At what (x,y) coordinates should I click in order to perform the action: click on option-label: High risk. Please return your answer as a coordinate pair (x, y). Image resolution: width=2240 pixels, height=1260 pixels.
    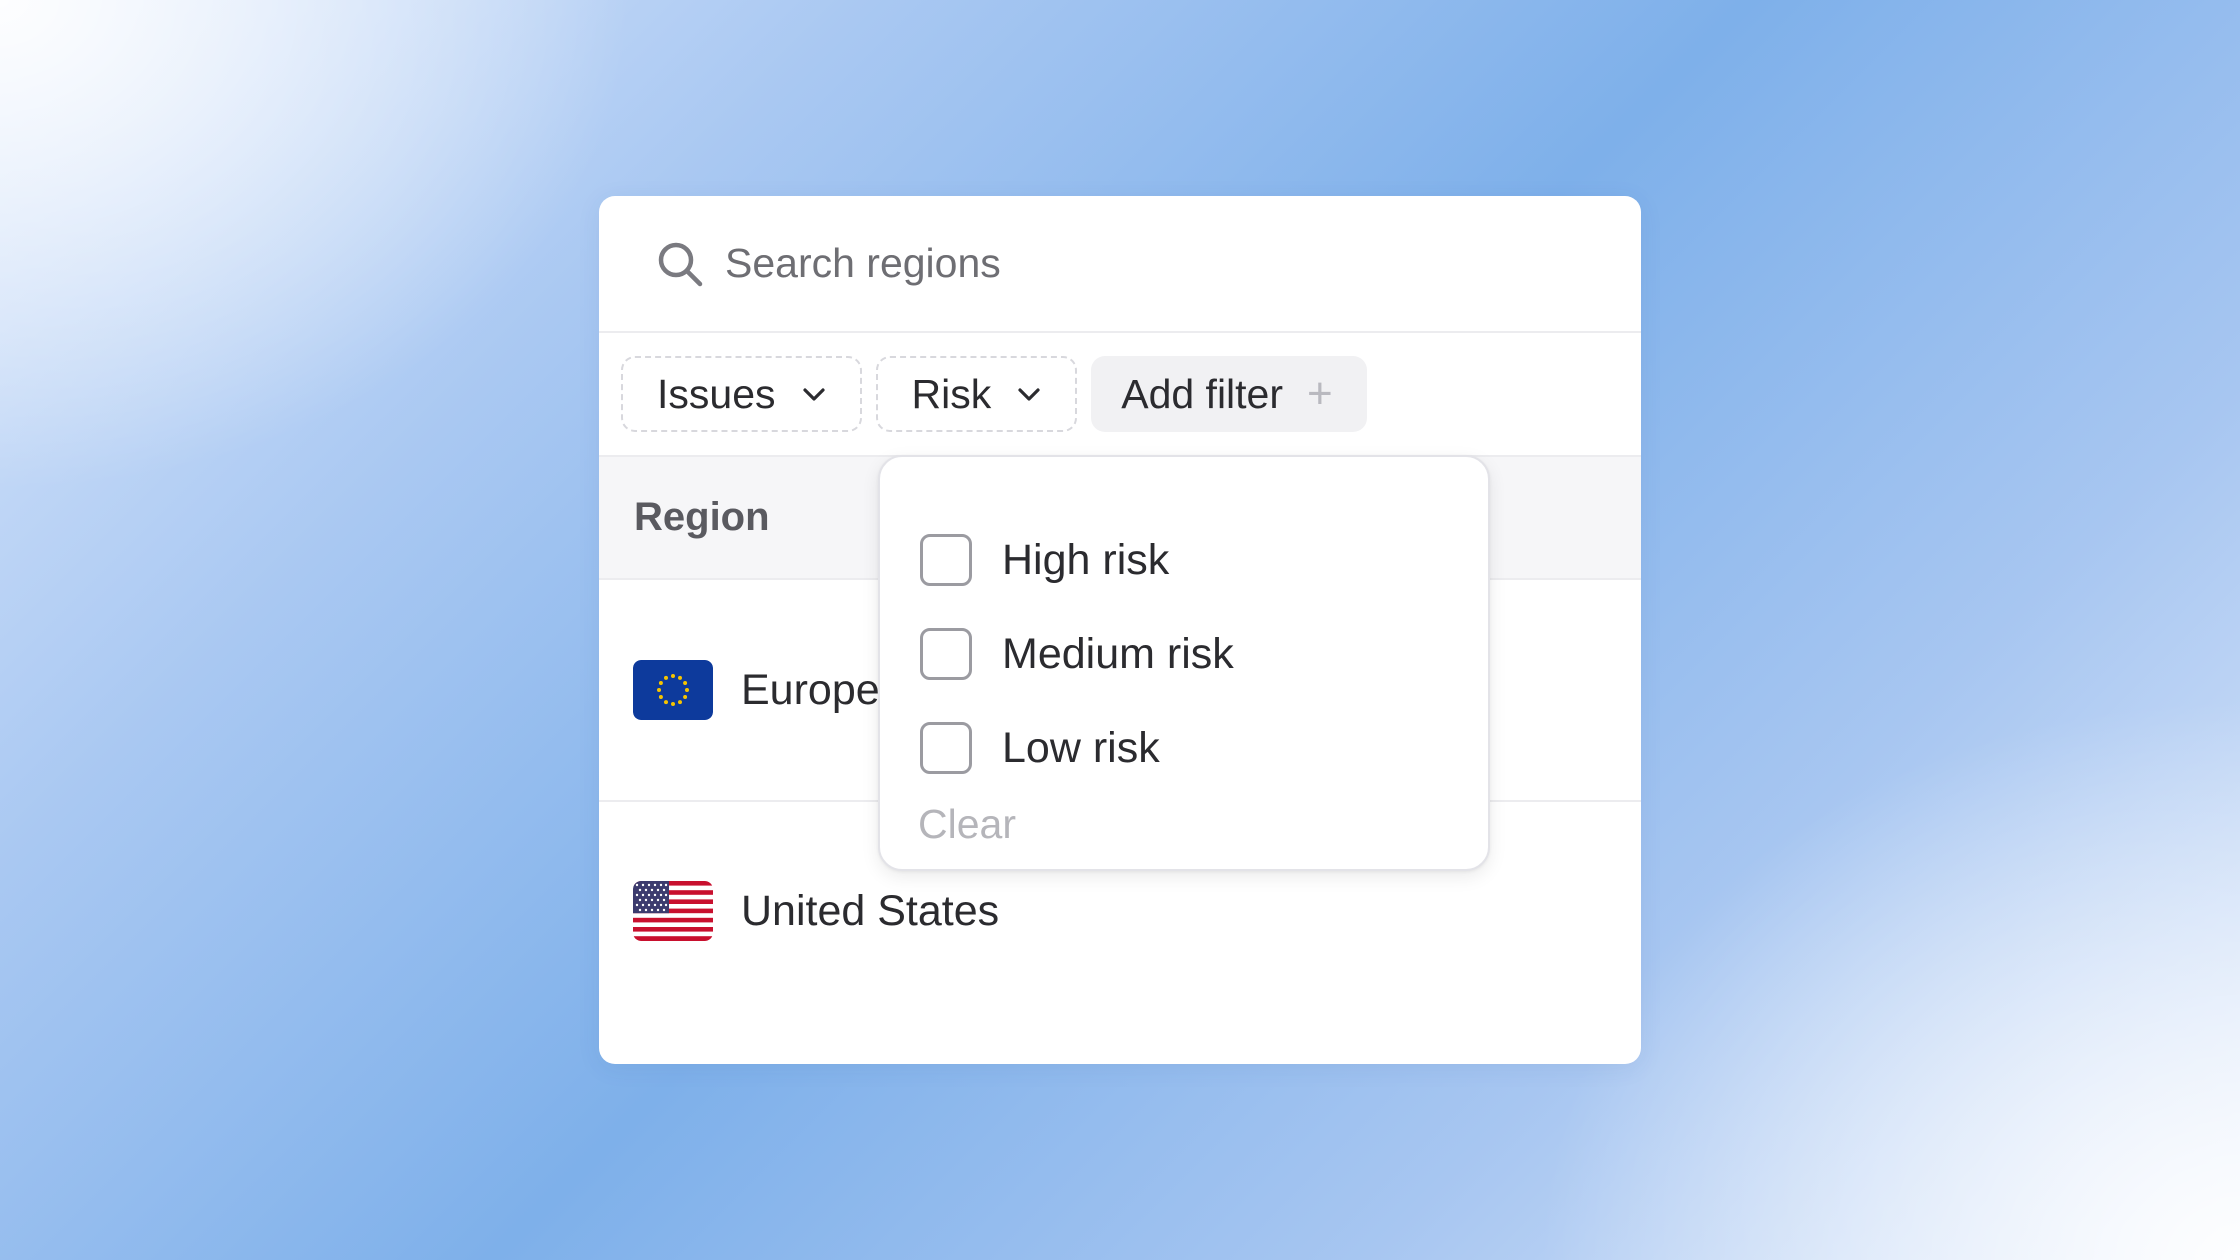
    Looking at the image, I should click on (1086, 559).